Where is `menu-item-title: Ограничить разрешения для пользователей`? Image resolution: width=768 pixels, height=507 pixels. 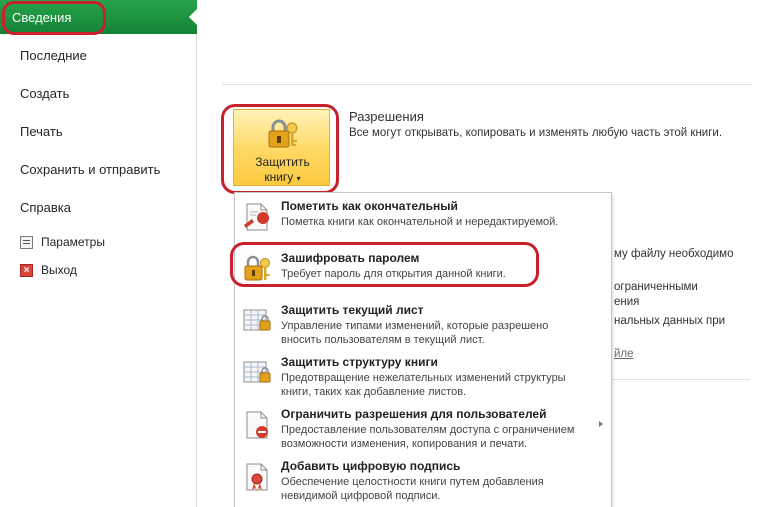
menu-item-title: Ограничить разрешения для пользователей is located at coordinates (414, 414).